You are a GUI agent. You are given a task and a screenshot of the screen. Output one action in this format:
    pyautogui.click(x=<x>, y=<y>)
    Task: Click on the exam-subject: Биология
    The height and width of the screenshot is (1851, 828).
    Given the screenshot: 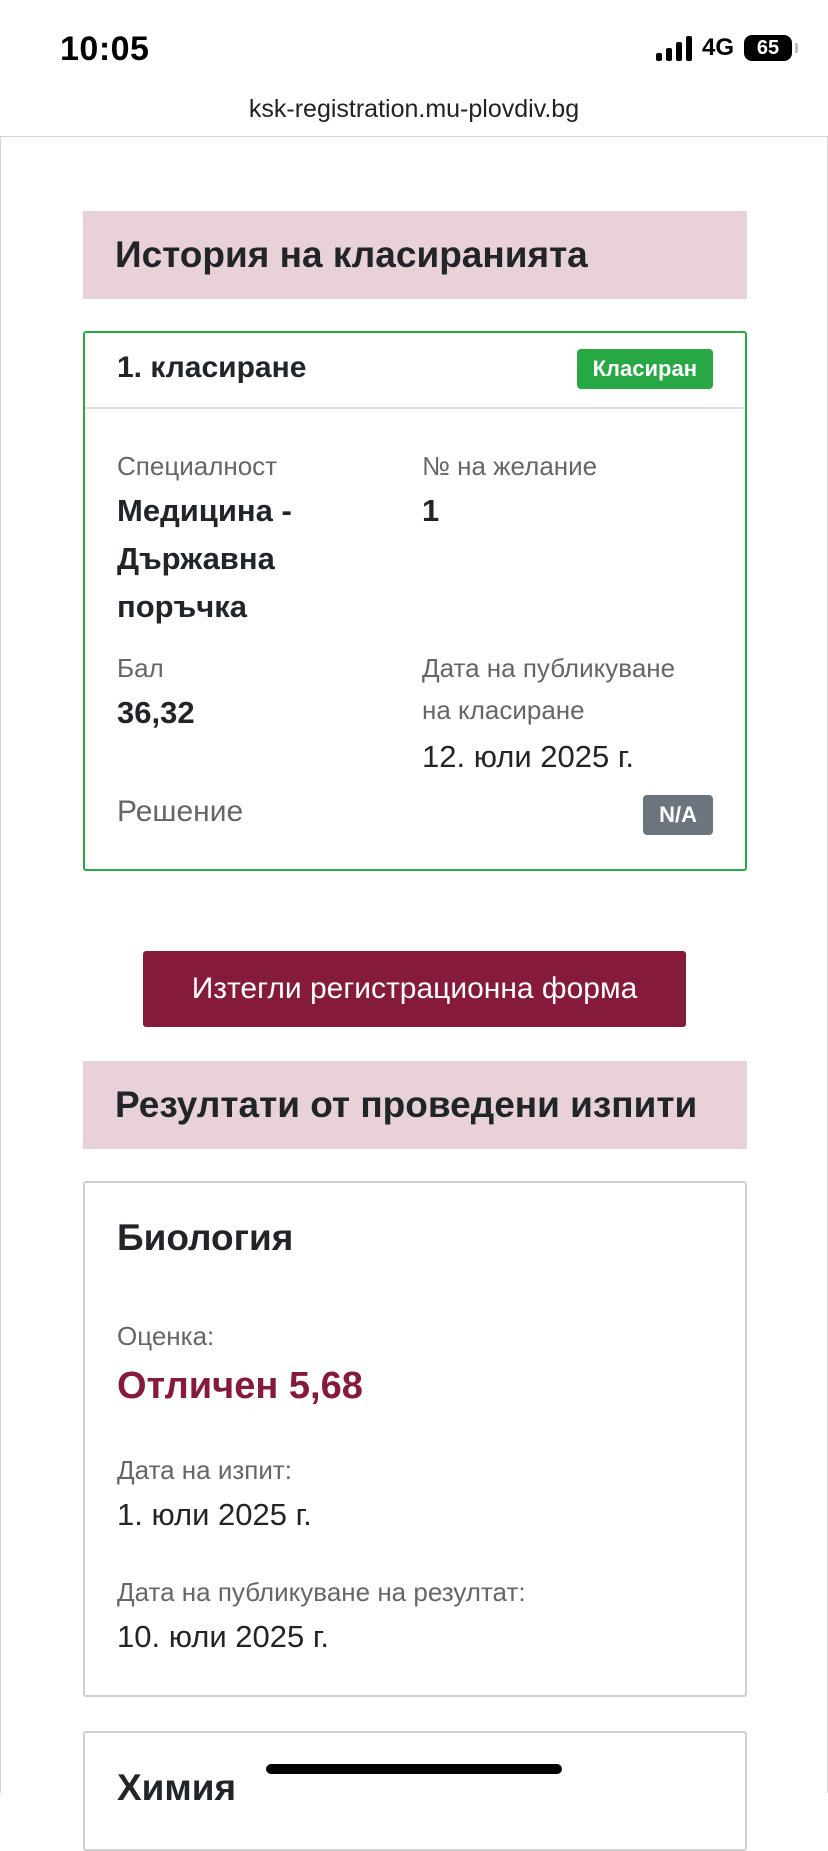 What is the action you would take?
    pyautogui.click(x=205, y=1237)
    